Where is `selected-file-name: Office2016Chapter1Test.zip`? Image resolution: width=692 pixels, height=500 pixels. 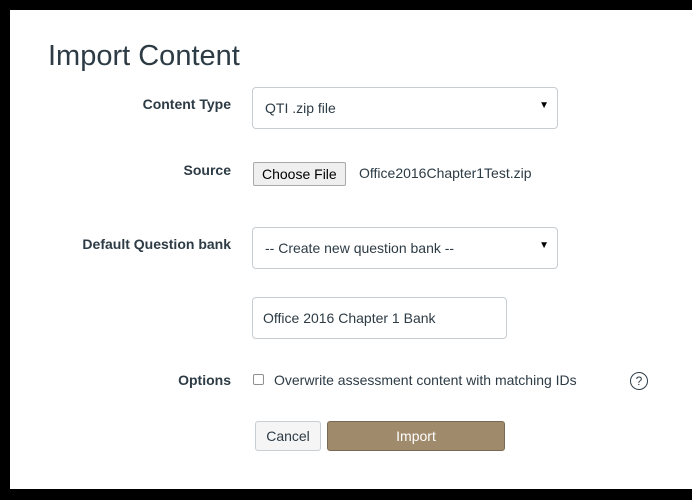 selected-file-name: Office2016Chapter1Test.zip is located at coordinates (445, 173).